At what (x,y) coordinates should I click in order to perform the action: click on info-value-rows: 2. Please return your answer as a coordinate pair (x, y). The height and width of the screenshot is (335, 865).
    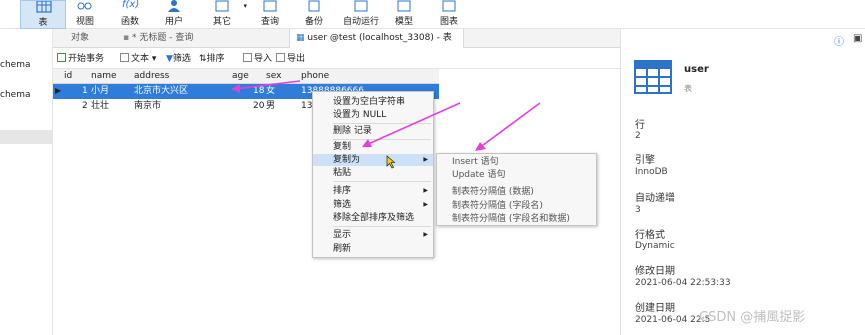
    Looking at the image, I should click on (638, 136).